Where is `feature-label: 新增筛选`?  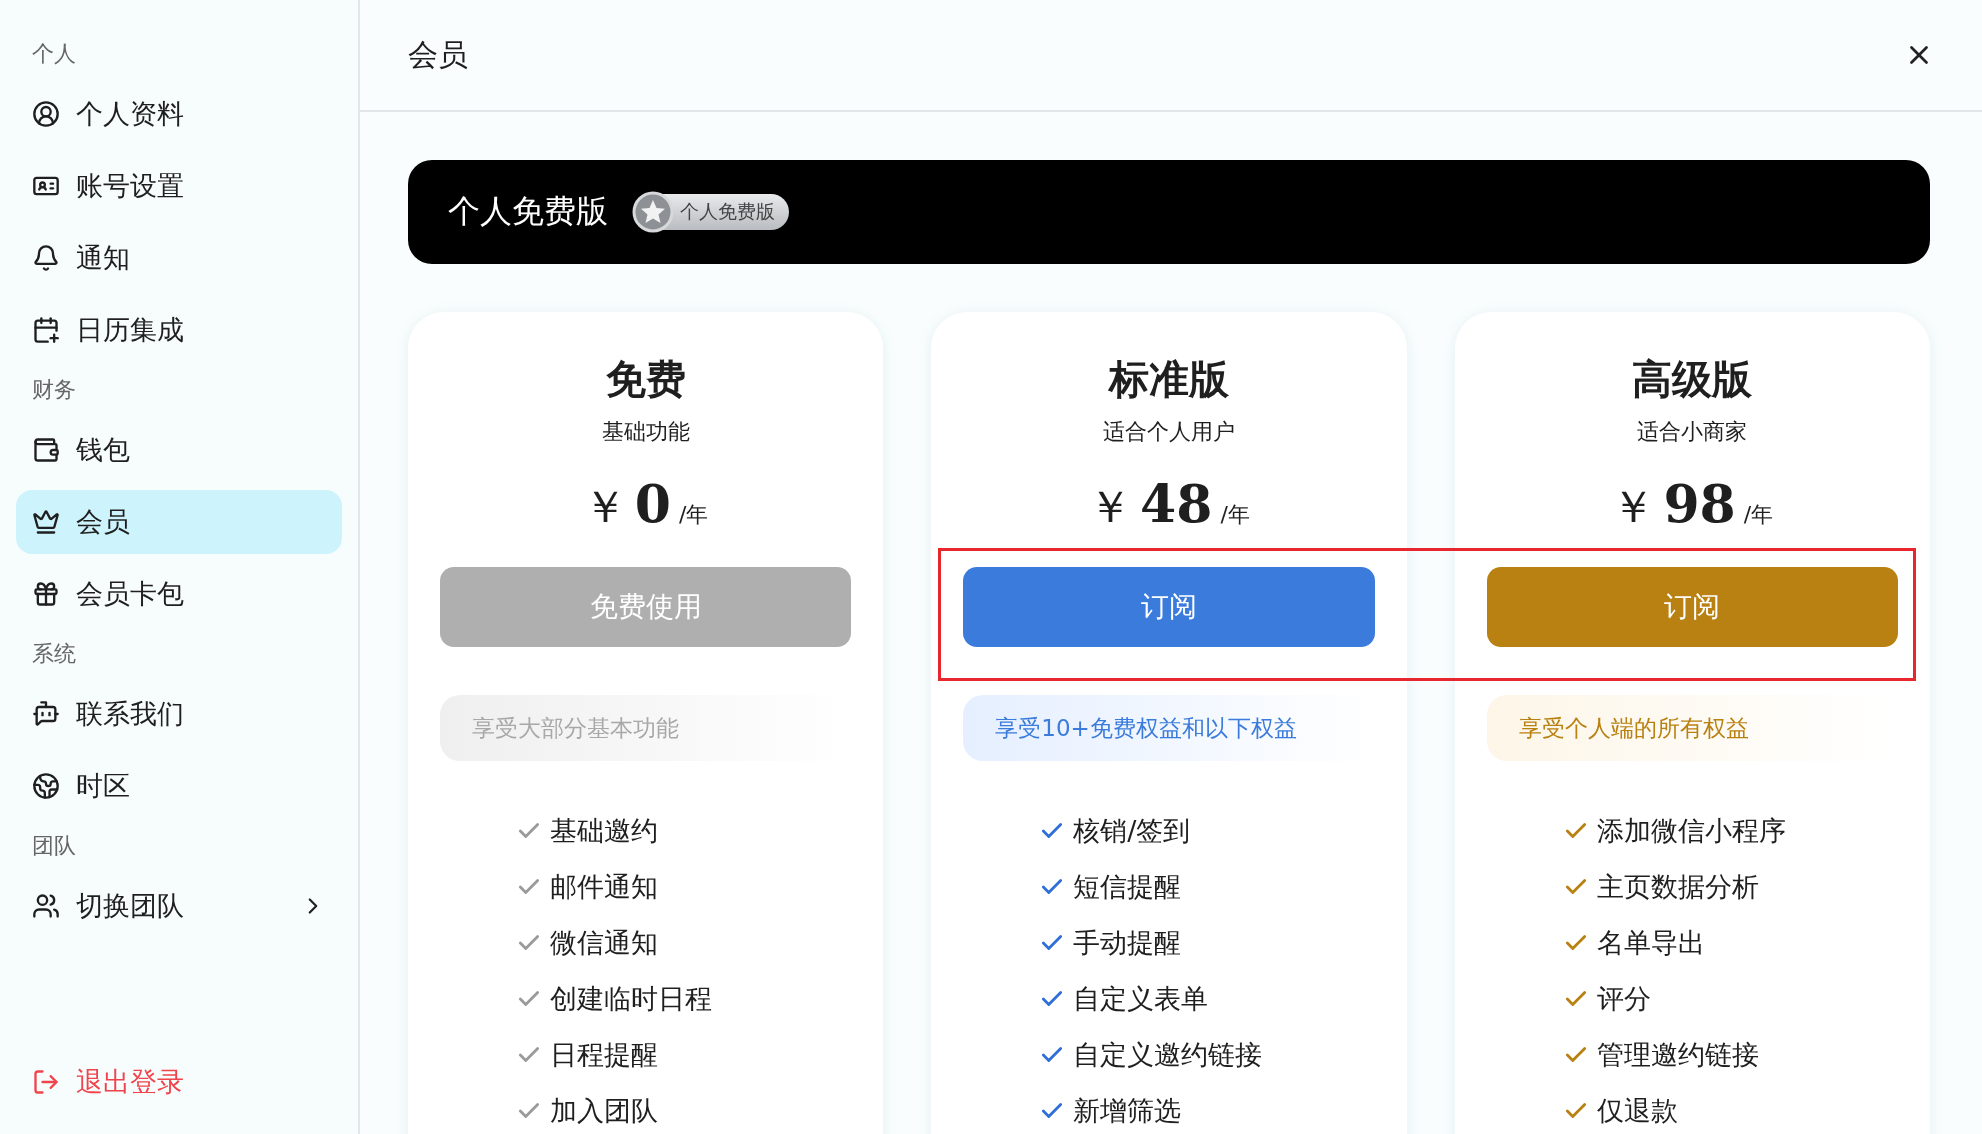 feature-label: 新增筛选 is located at coordinates (1127, 1111).